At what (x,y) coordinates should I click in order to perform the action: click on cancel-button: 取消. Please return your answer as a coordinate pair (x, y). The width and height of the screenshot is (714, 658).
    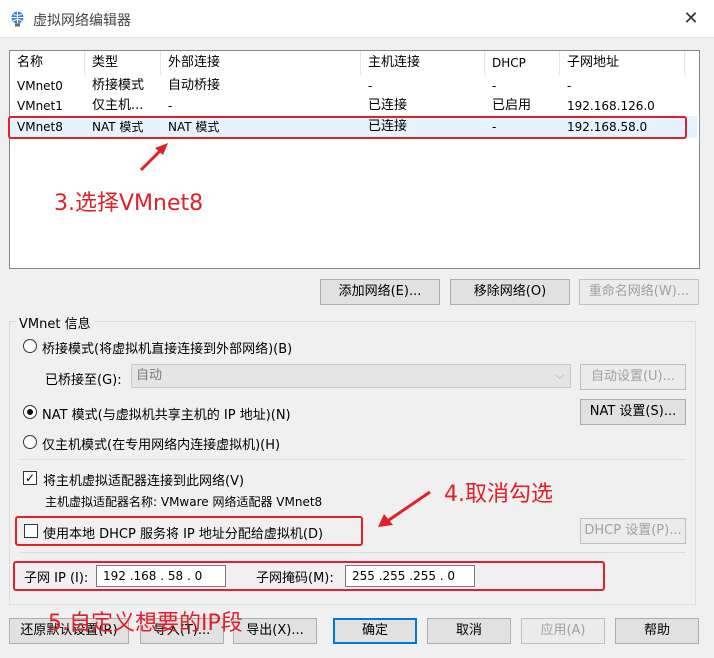
    Looking at the image, I should click on (469, 631).